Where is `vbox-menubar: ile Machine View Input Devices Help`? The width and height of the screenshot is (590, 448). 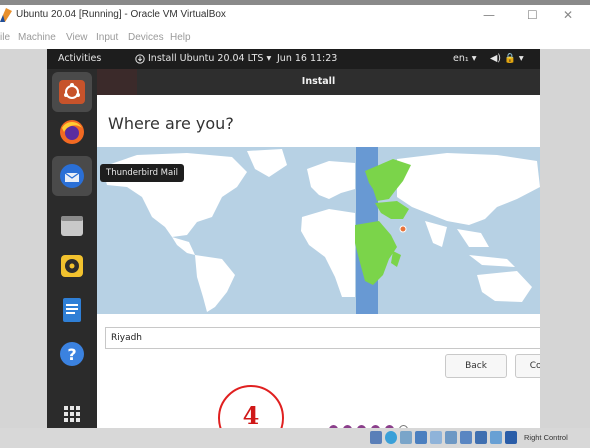 vbox-menubar: ile Machine View Input Devices Help is located at coordinates (295, 39).